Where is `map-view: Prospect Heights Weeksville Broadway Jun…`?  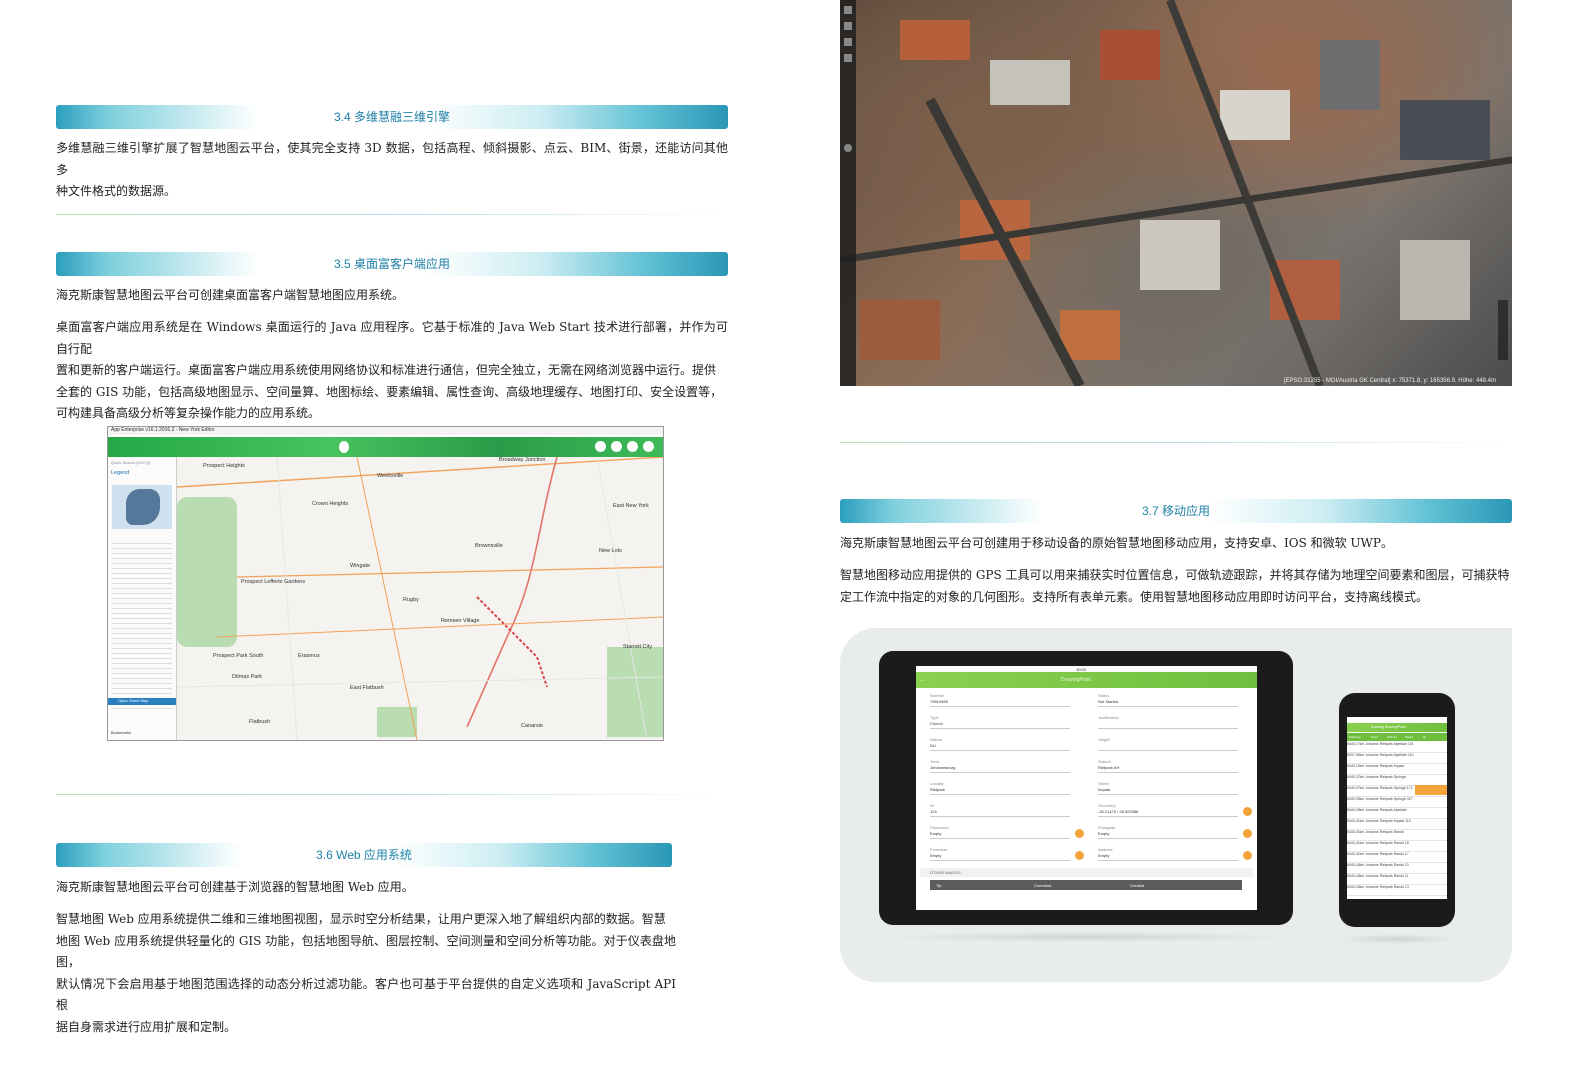 map-view: Prospect Heights Weeksville Broadway Jun… is located at coordinates (420, 598).